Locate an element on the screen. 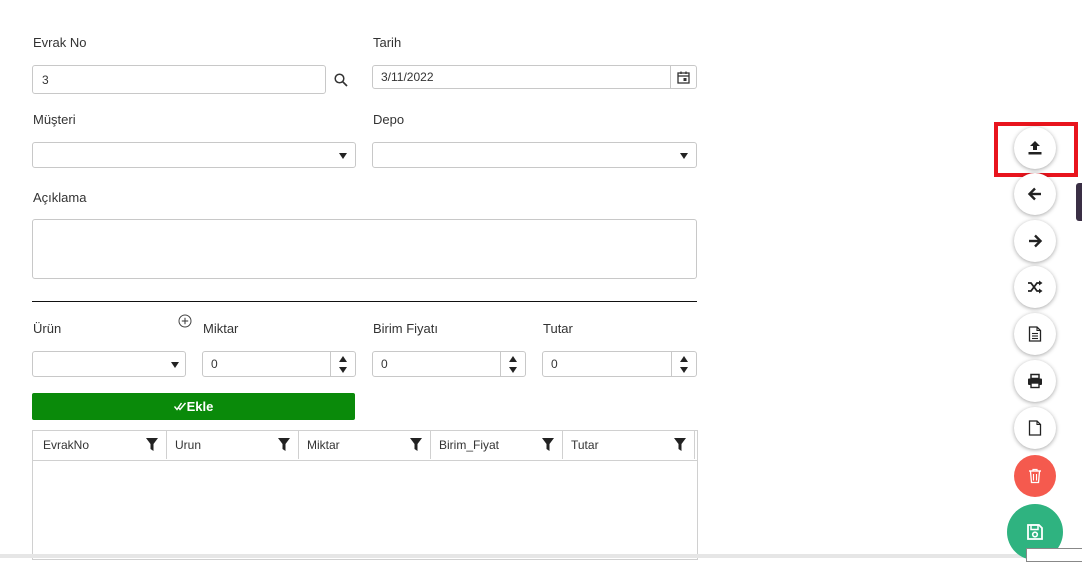 The image size is (1082, 562). print-icon is located at coordinates (1035, 381).